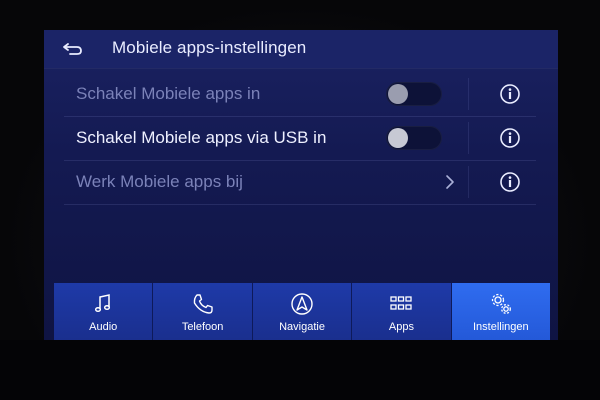 Image resolution: width=600 pixels, height=400 pixels. Describe the element at coordinates (450, 182) in the screenshot. I see `chevron-right-icon` at that location.